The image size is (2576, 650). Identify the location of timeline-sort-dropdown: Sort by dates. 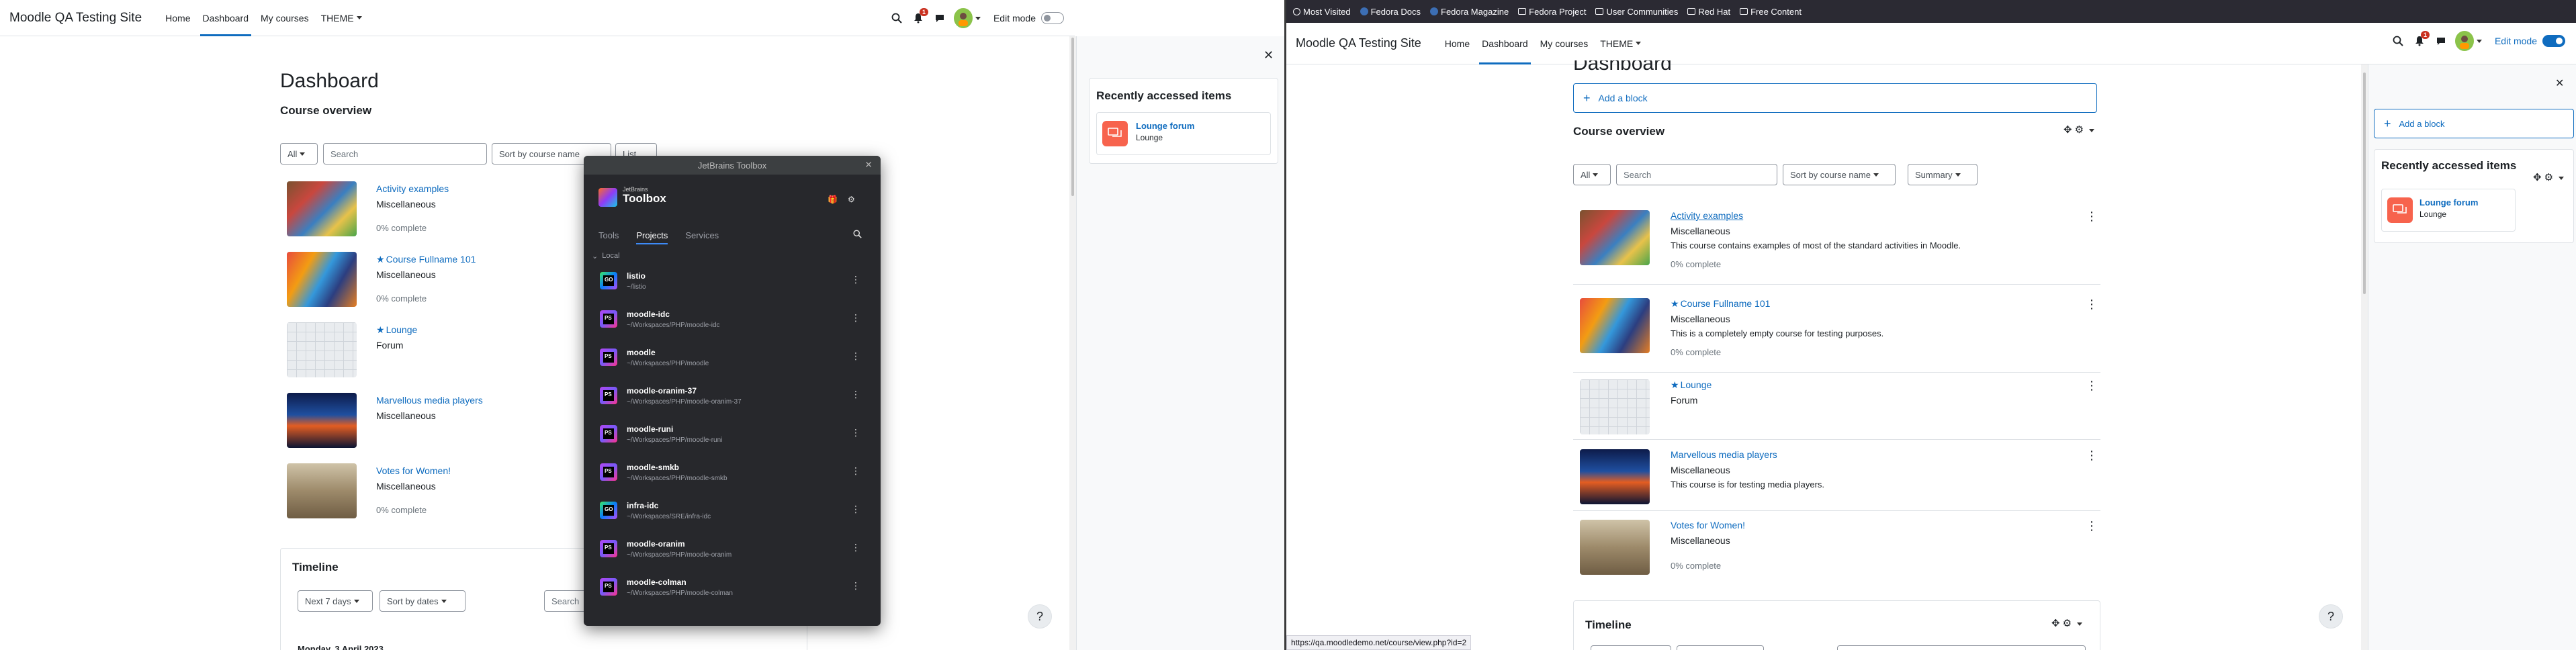
(423, 601).